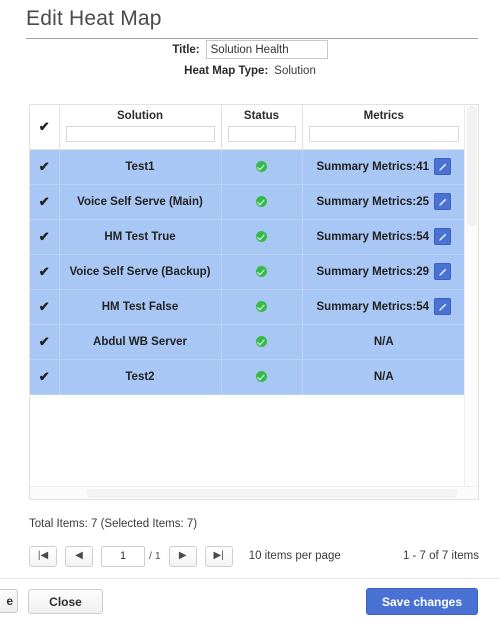  What do you see at coordinates (65, 601) in the screenshot?
I see `close-button: Close` at bounding box center [65, 601].